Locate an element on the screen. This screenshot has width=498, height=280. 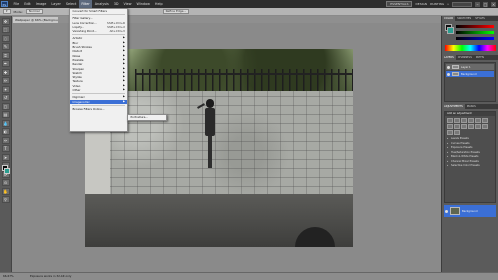
background-color-swatch is located at coordinates (7, 171).